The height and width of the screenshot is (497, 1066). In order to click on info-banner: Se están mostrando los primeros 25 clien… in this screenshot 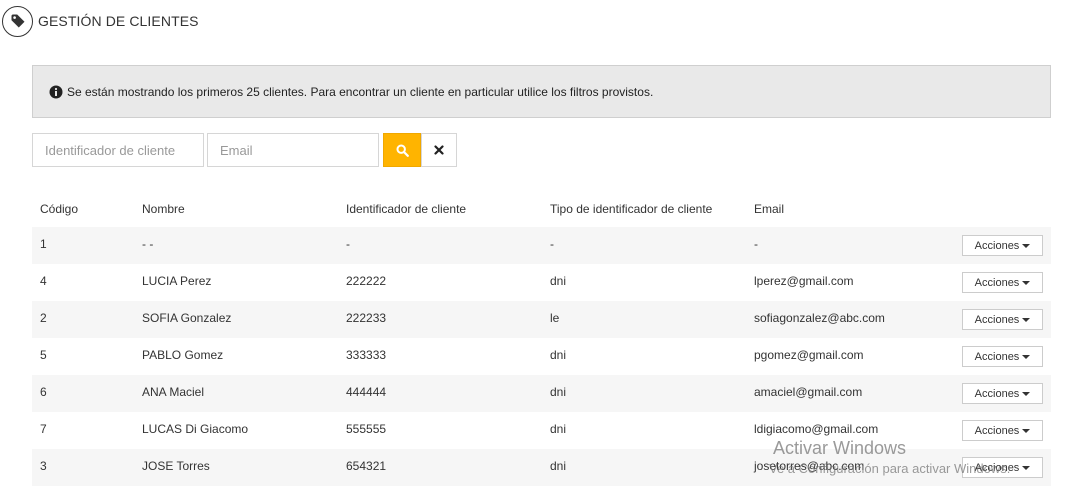, I will do `click(541, 91)`.